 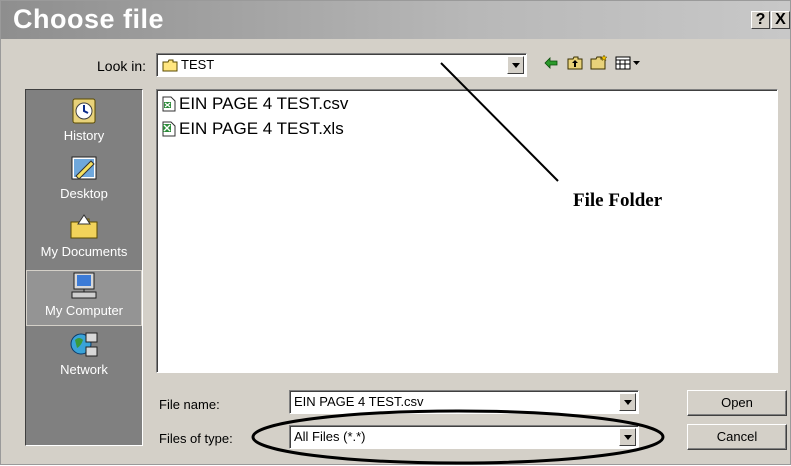 What do you see at coordinates (458, 437) in the screenshot?
I see `files-of-type-highlight-ellipse` at bounding box center [458, 437].